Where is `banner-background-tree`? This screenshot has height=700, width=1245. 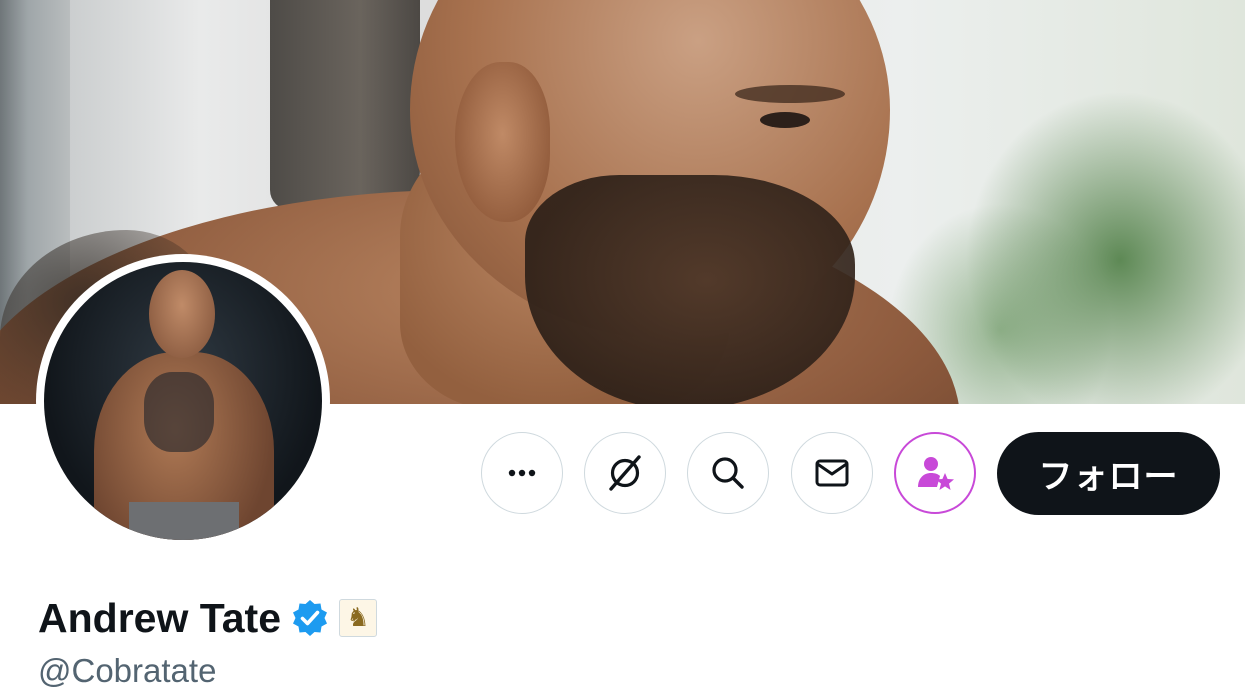
banner-background-tree is located at coordinates (345, 105).